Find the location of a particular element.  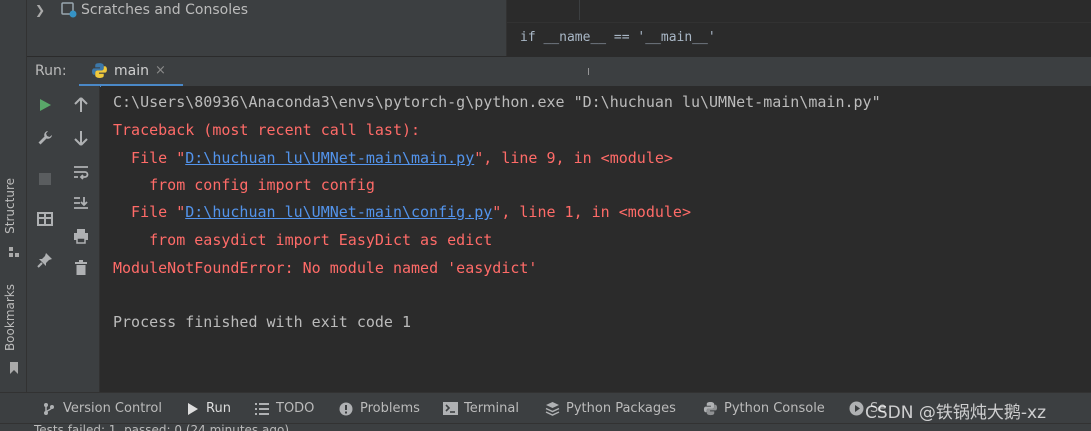

python-packages-label: Python Packages is located at coordinates (621, 408).